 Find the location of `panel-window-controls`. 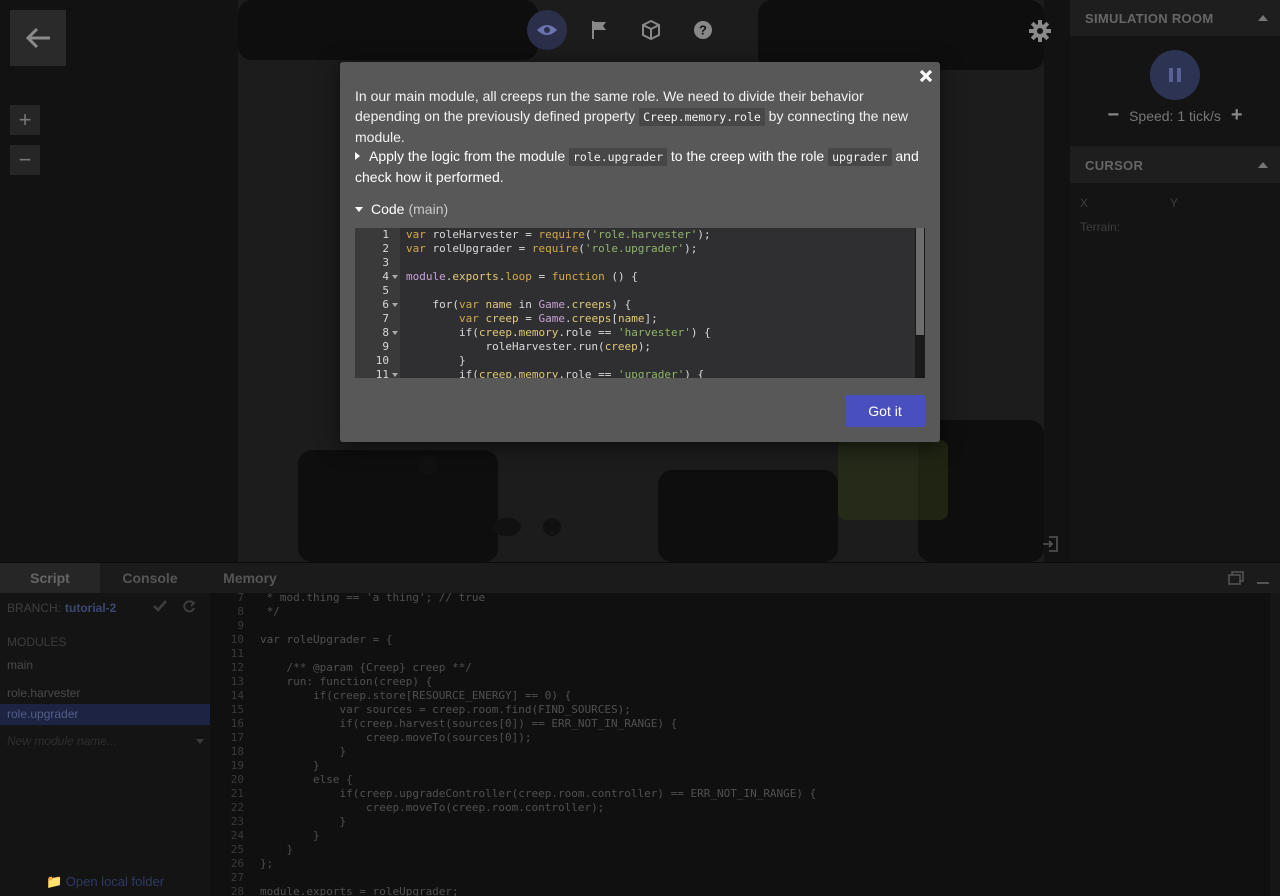

panel-window-controls is located at coordinates (1249, 578).